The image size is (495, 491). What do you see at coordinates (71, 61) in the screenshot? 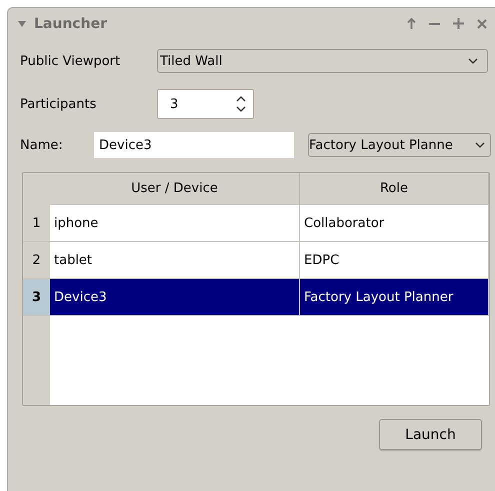
I see `field-label: Public Viewport` at bounding box center [71, 61].